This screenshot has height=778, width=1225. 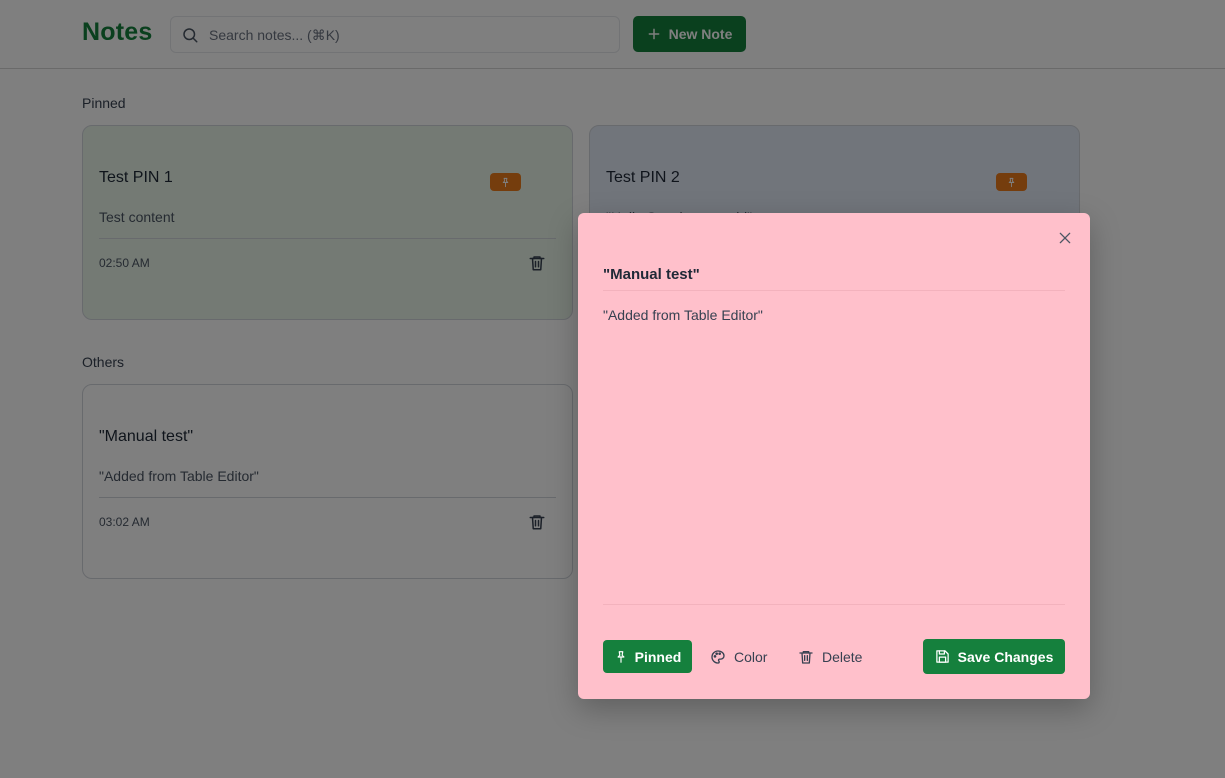 What do you see at coordinates (1065, 238) in the screenshot?
I see `close-icon` at bounding box center [1065, 238].